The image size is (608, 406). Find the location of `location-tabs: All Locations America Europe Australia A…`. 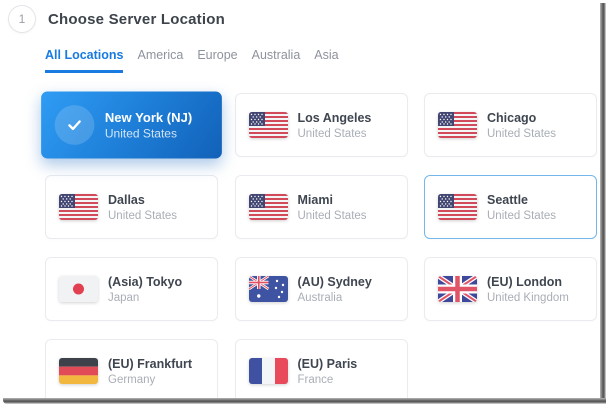

location-tabs: All Locations America Europe Australia A… is located at coordinates (192, 60).